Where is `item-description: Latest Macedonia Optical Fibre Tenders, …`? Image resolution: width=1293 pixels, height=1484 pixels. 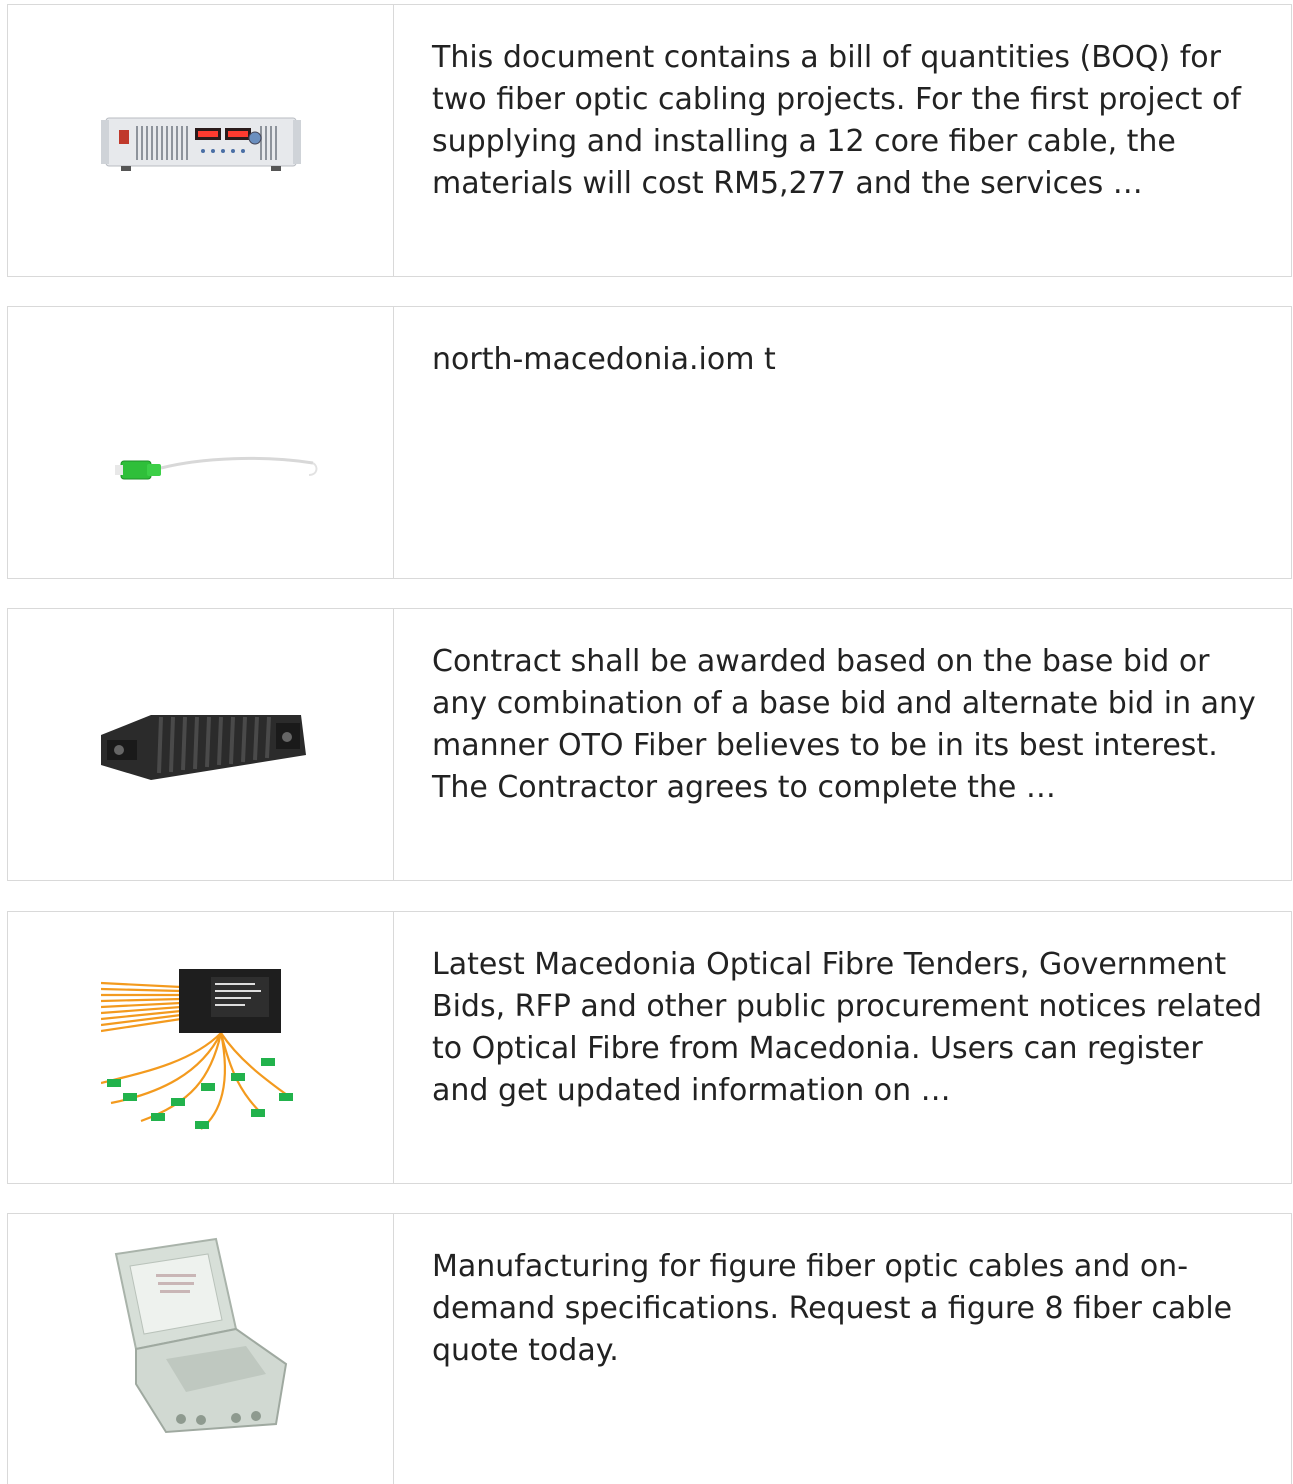
item-description: Latest Macedonia Optical Fibre Tenders, … is located at coordinates (847, 1027).